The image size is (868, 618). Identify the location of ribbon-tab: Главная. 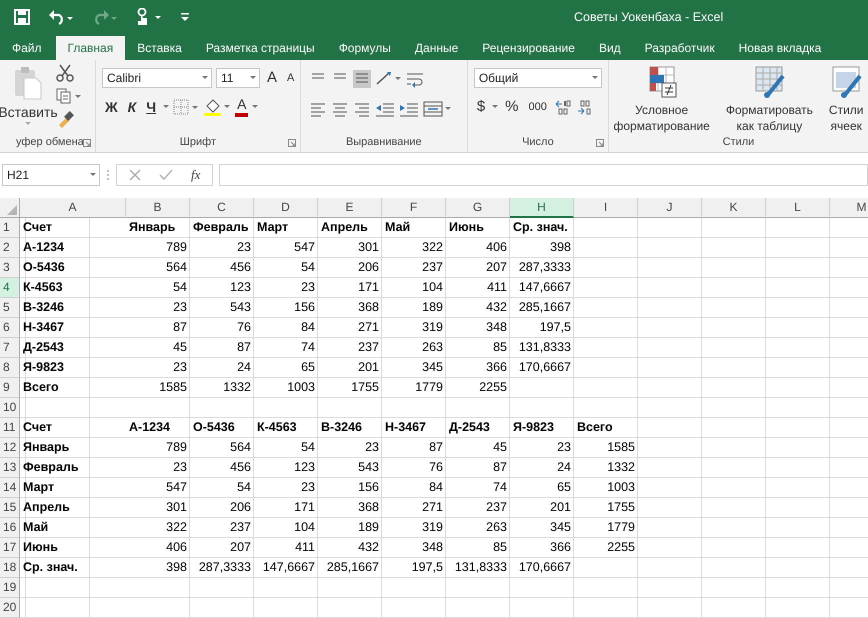
(91, 48).